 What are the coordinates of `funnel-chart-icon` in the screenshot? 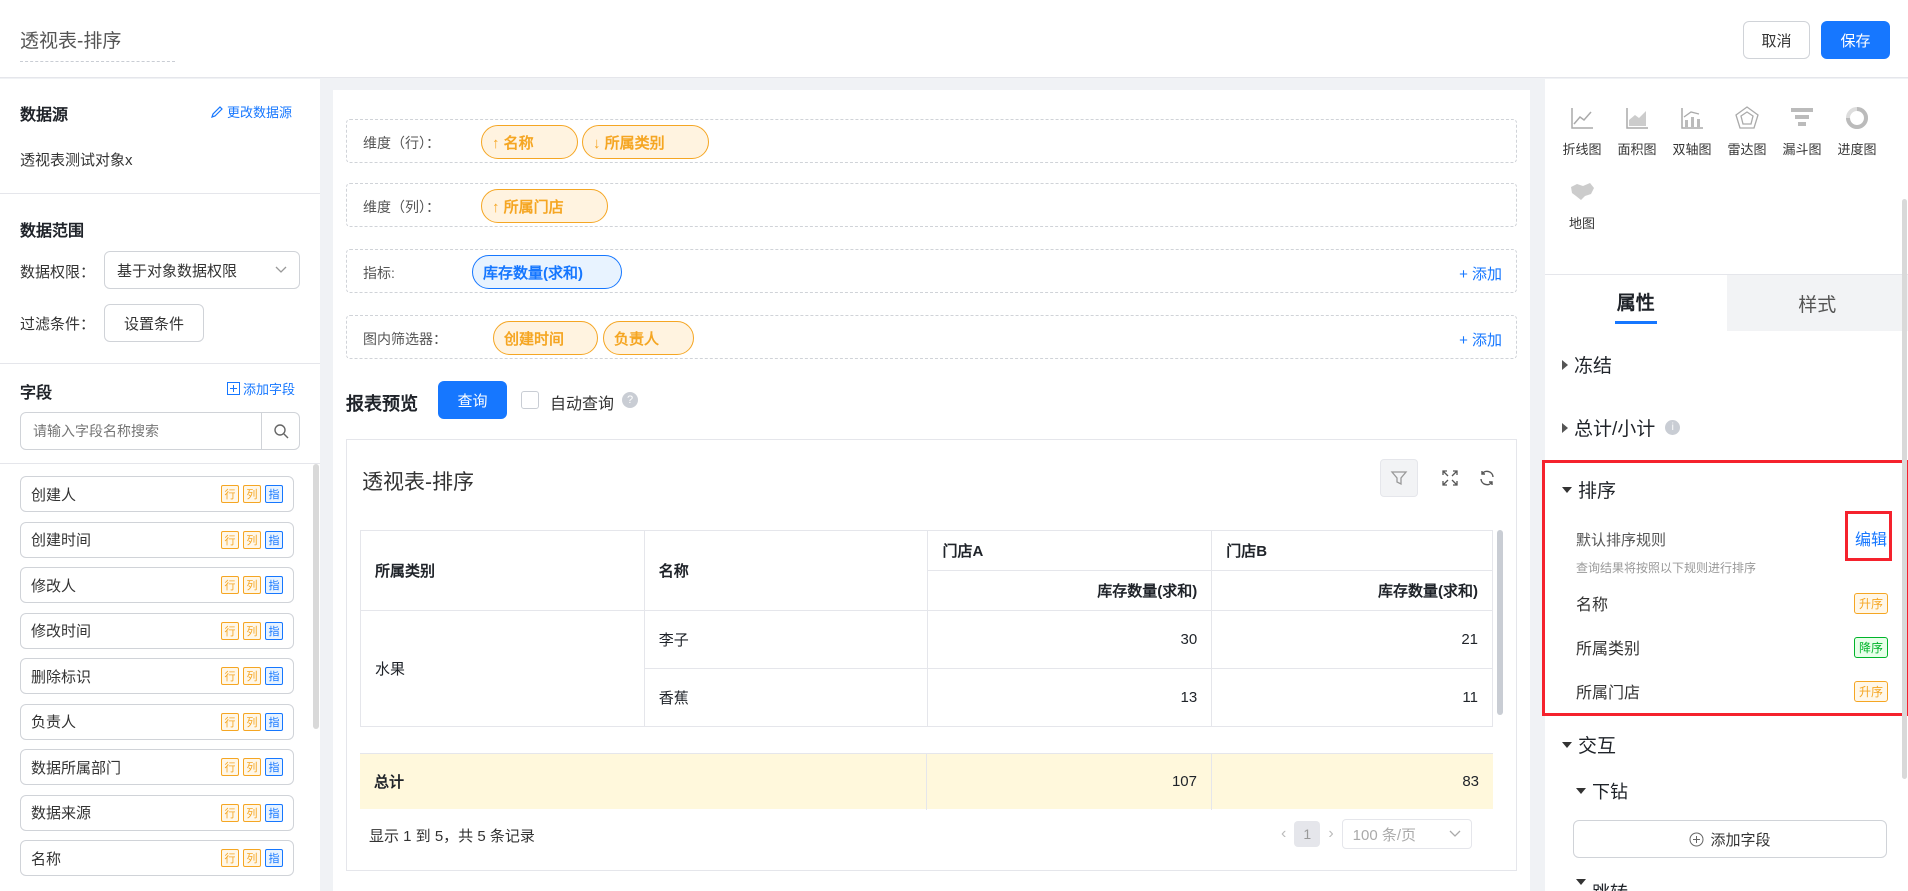 It's located at (1802, 117).